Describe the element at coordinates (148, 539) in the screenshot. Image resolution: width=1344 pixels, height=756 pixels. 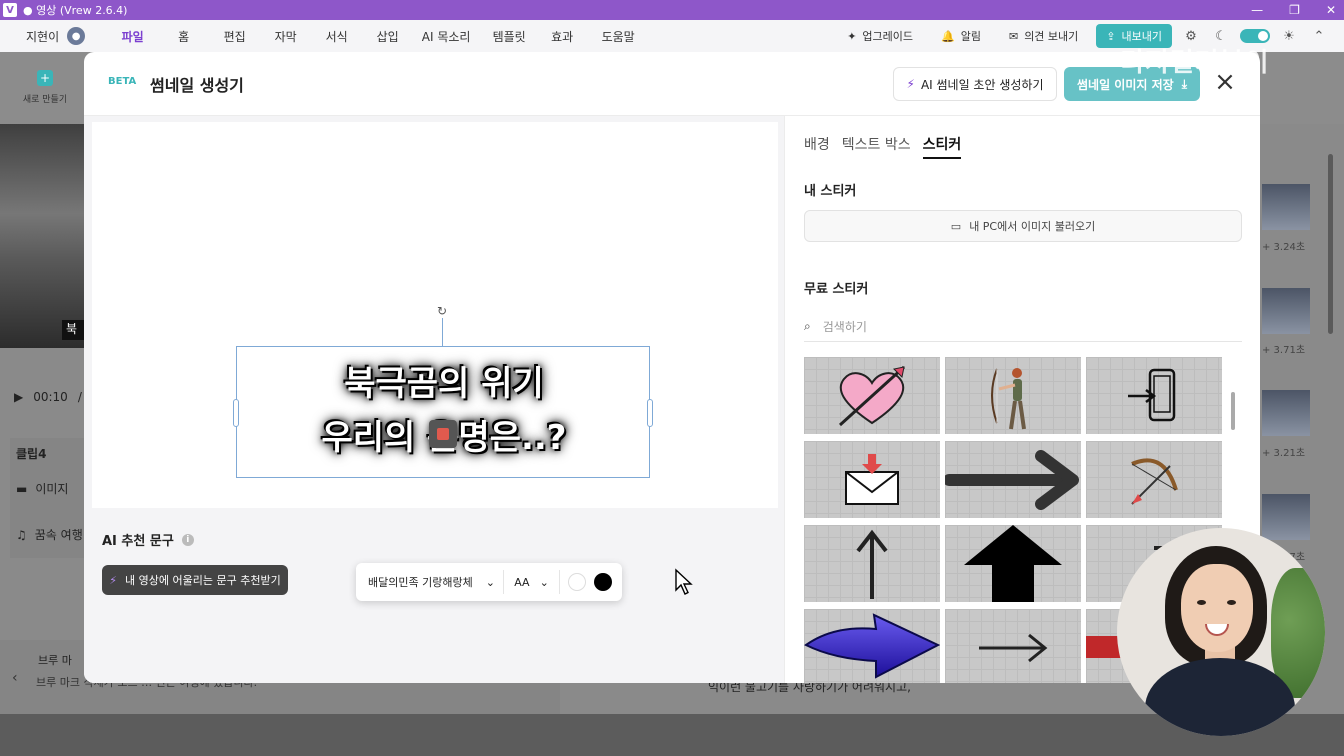
I see `ai-suggestion-label: AI 추천 문구 i` at that location.